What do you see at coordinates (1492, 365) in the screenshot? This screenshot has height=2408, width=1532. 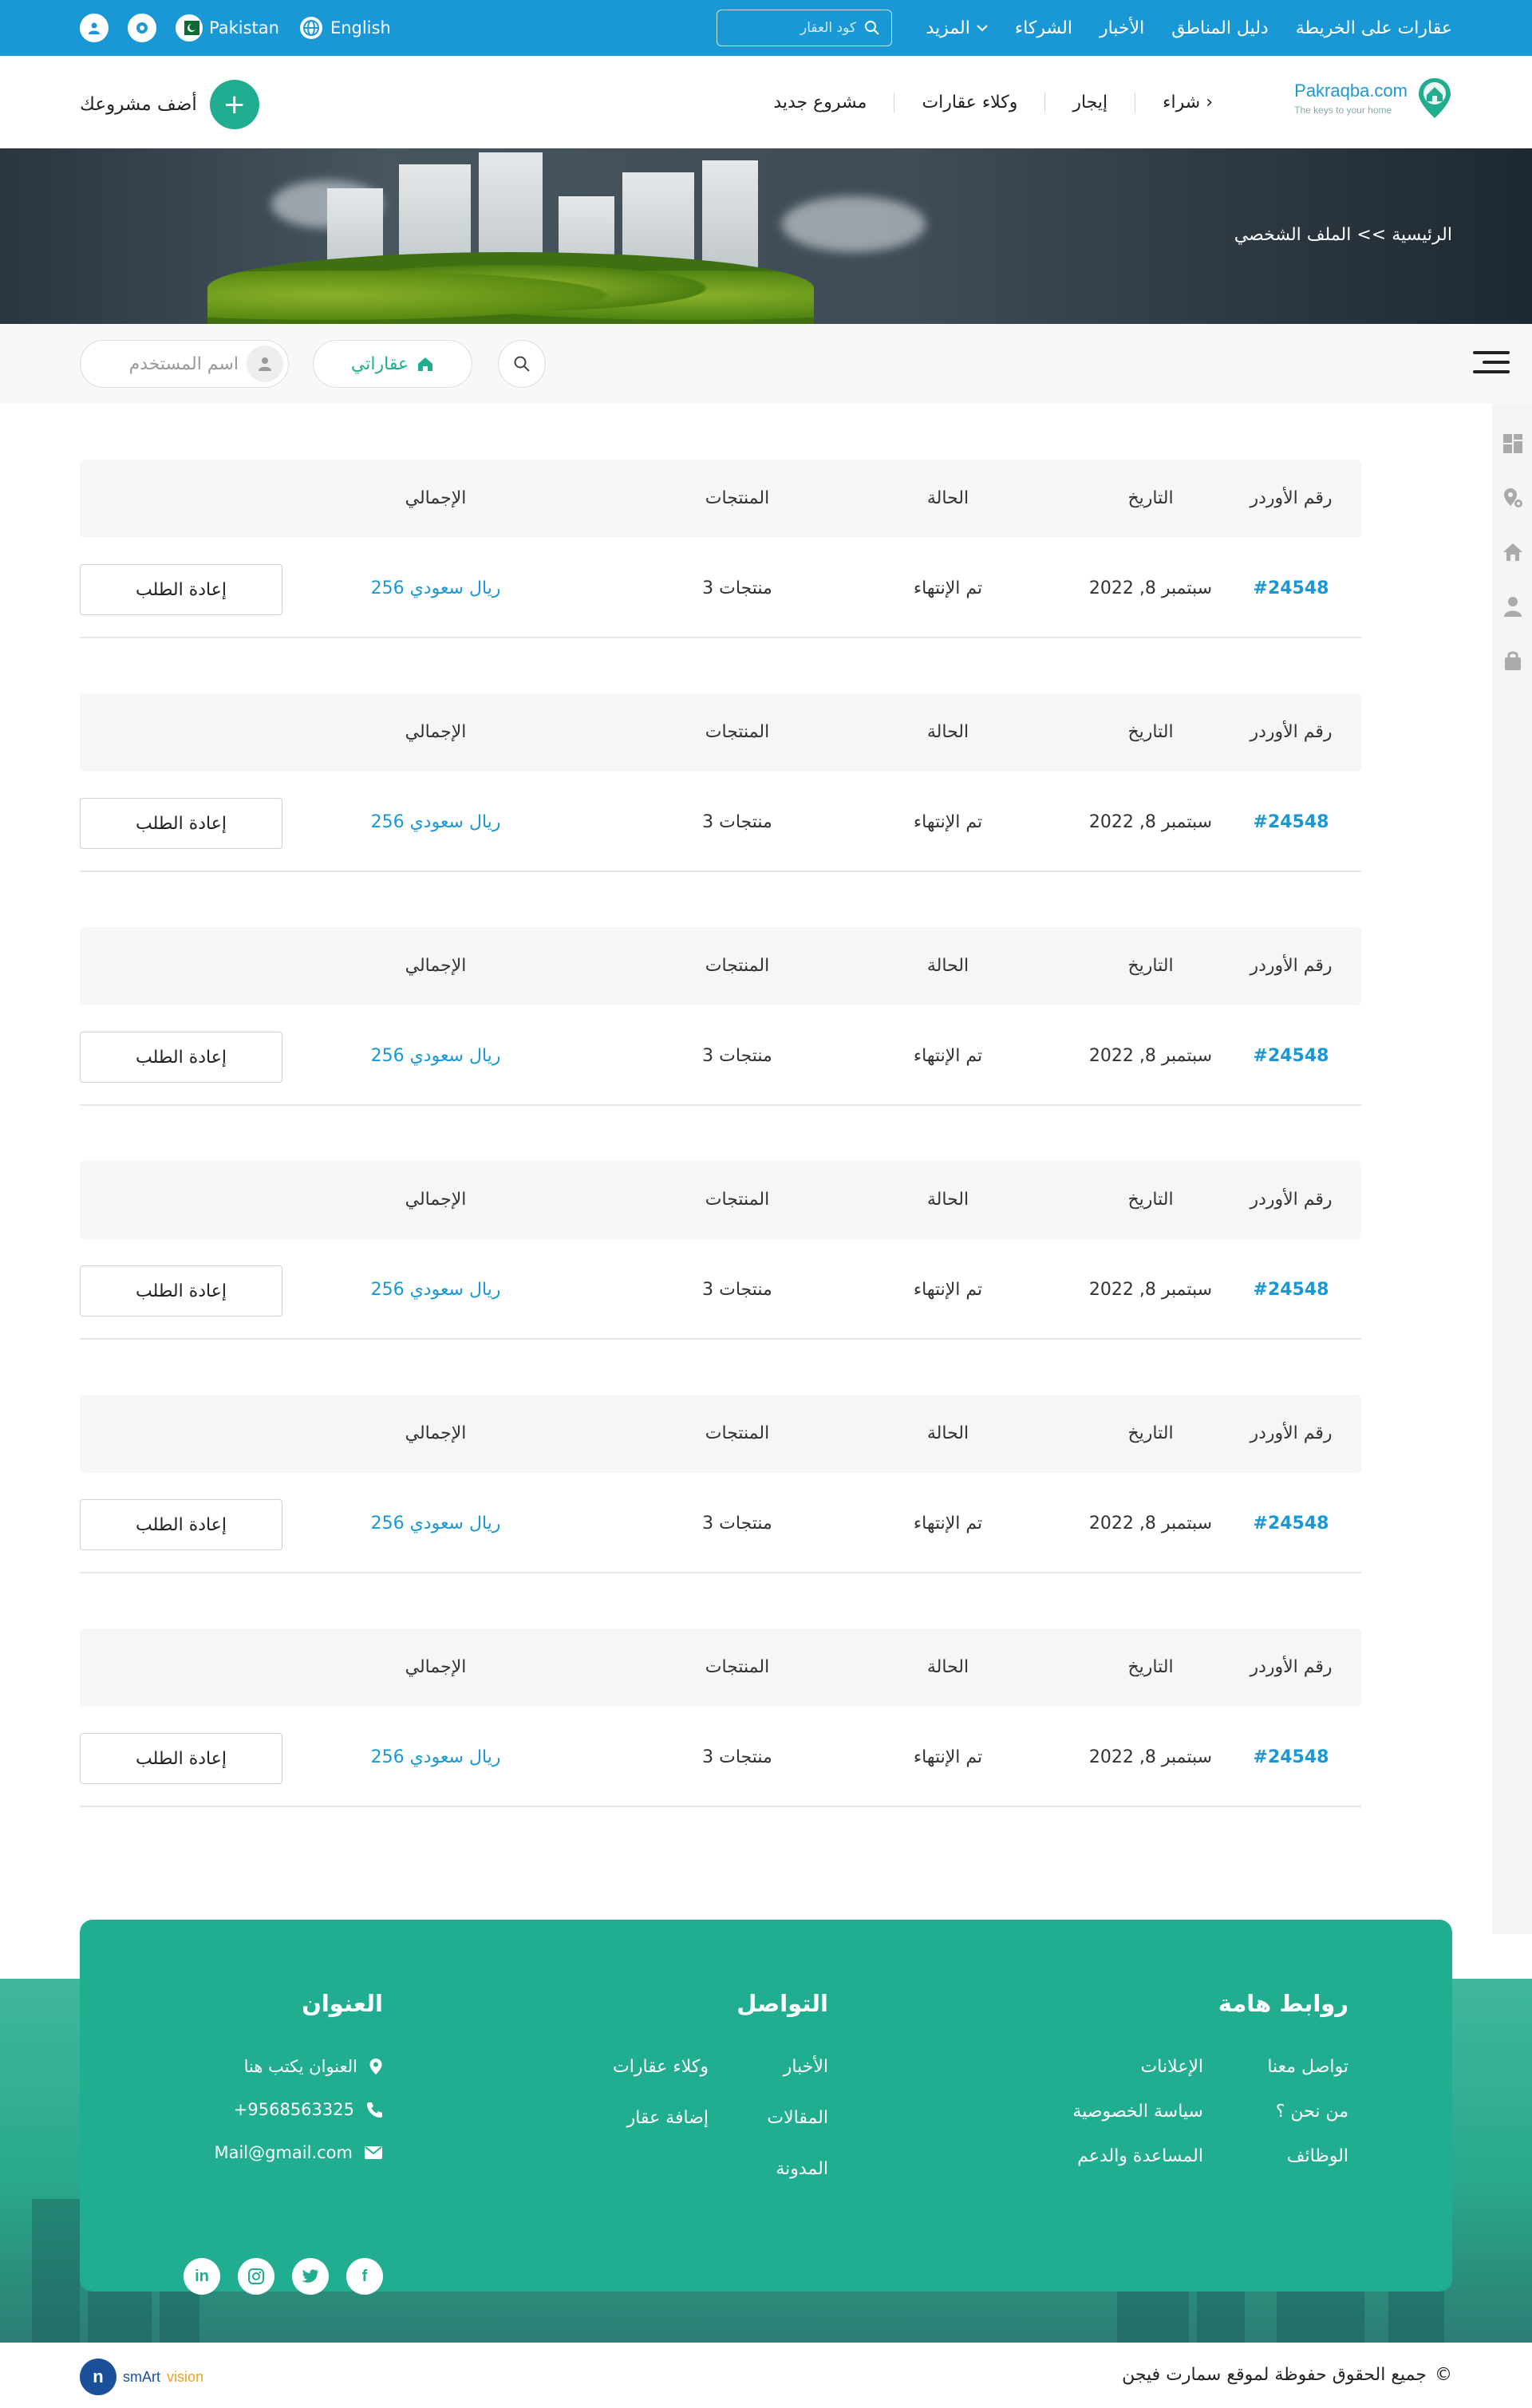 I see `menu-icon` at bounding box center [1492, 365].